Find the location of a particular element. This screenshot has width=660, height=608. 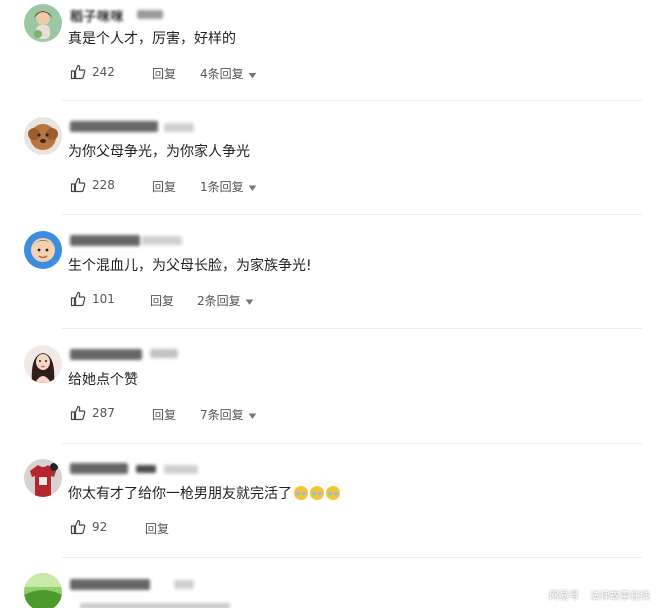

like-button: 101 is located at coordinates (92, 299).